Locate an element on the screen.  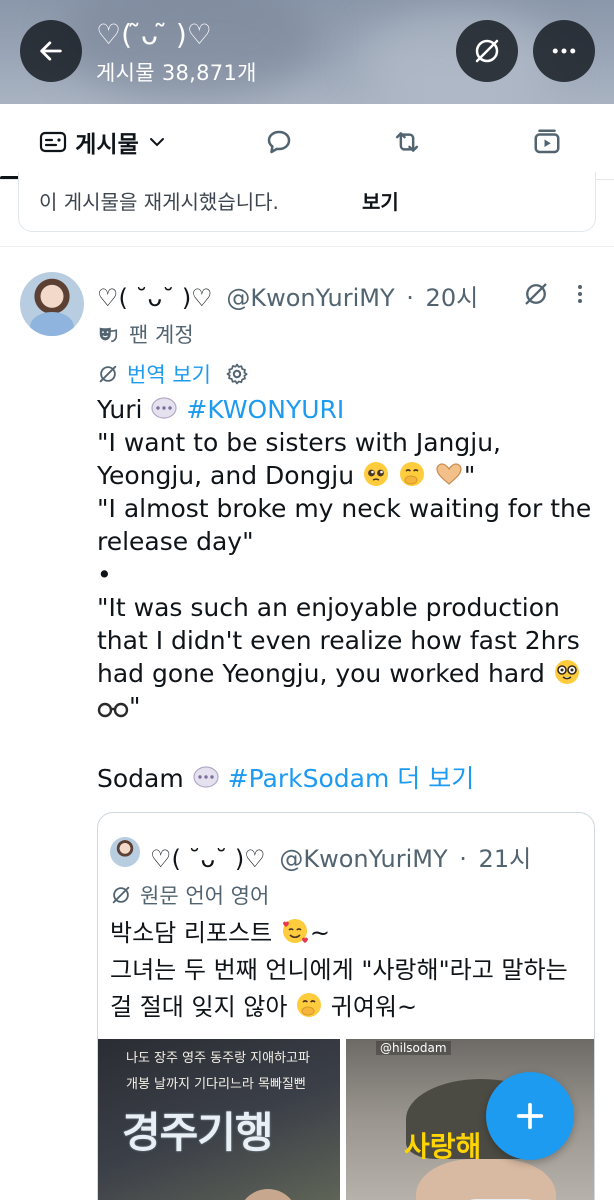
media-icon is located at coordinates (547, 141).